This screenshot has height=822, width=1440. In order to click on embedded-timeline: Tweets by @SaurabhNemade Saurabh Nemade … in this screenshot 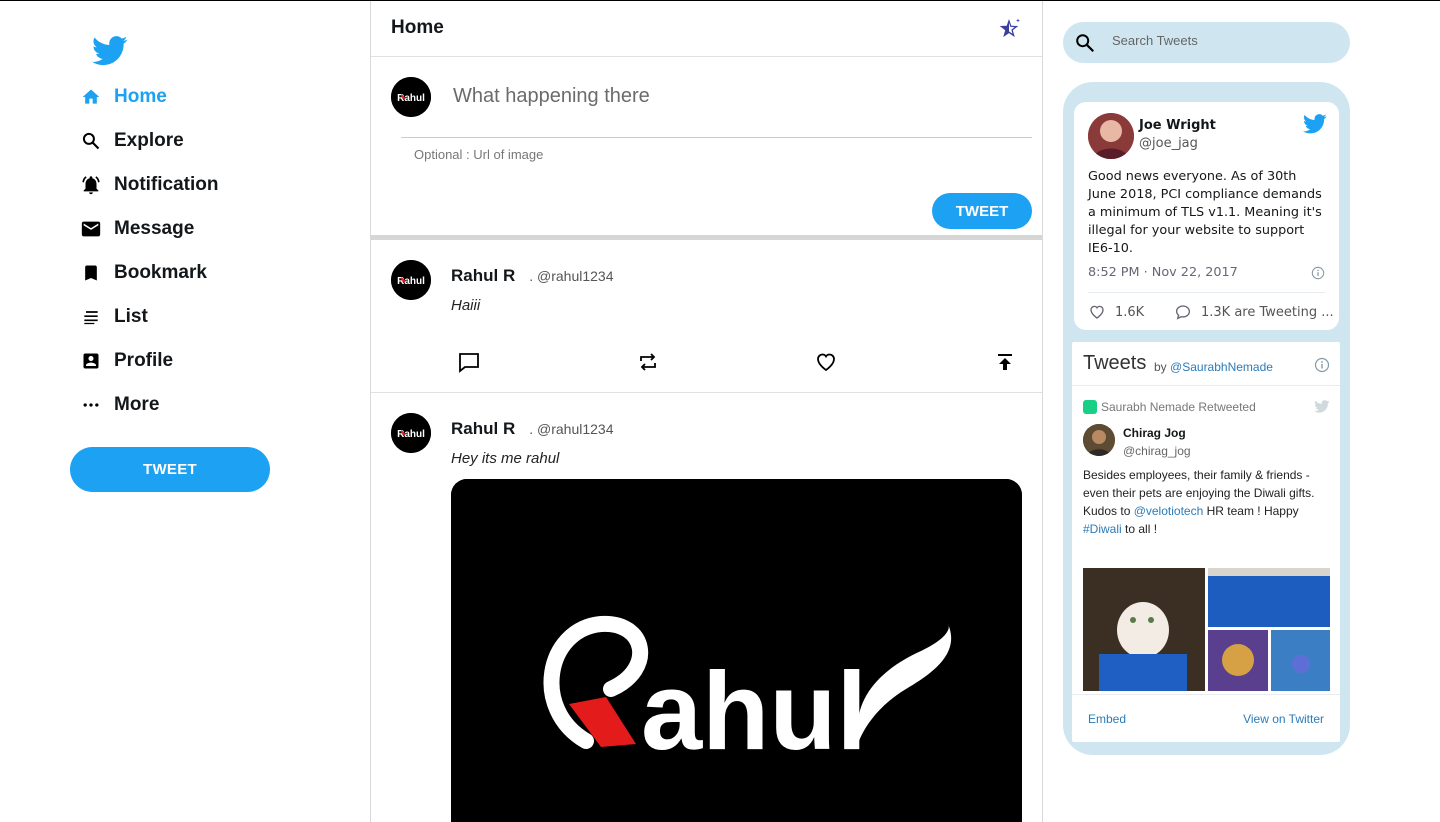, I will do `click(1206, 542)`.